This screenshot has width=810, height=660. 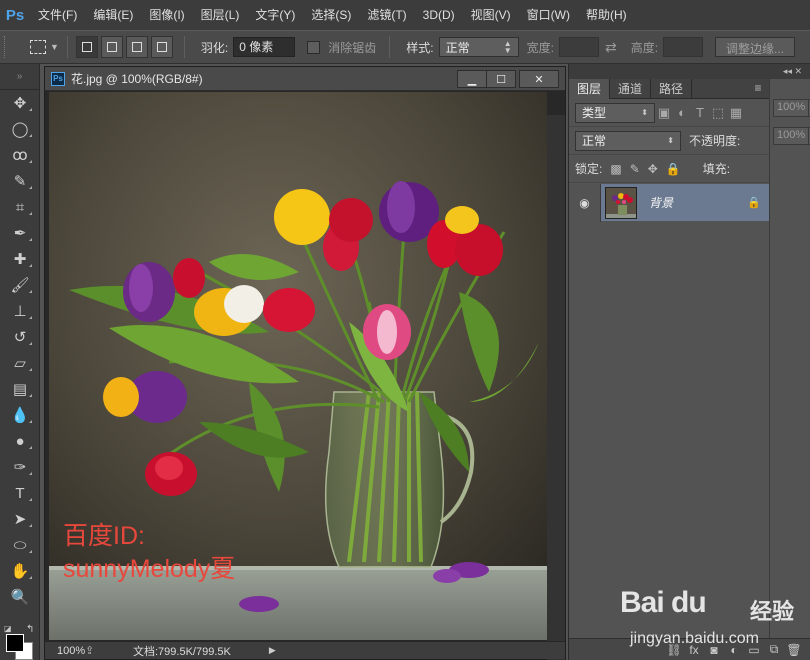 What do you see at coordinates (20, 259) in the screenshot?
I see `healing-brush-tool-icon: ✚` at bounding box center [20, 259].